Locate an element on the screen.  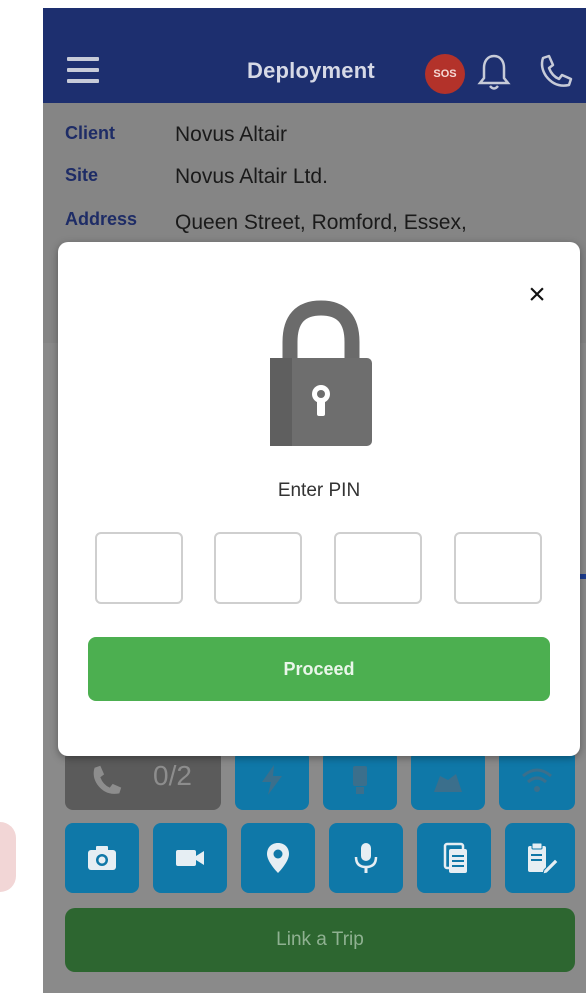
pin-label: Enter PIN is located at coordinates (319, 490).